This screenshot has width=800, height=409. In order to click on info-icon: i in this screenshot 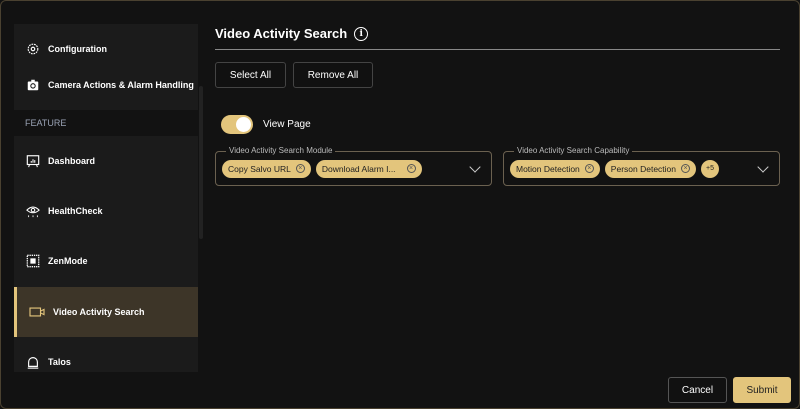, I will do `click(361, 33)`.